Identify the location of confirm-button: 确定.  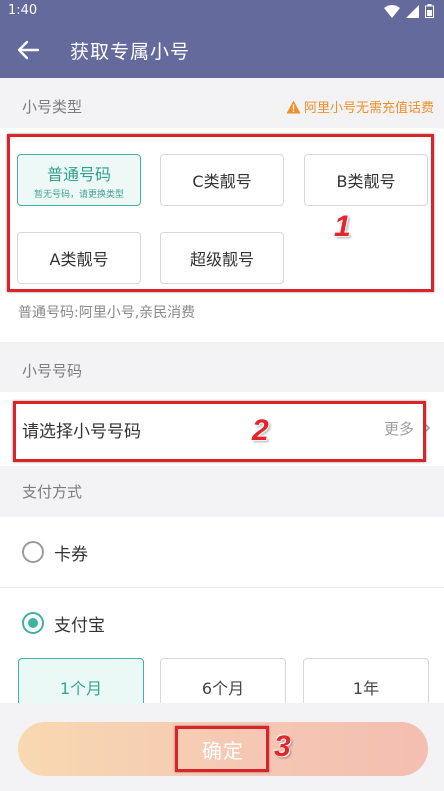
(223, 749).